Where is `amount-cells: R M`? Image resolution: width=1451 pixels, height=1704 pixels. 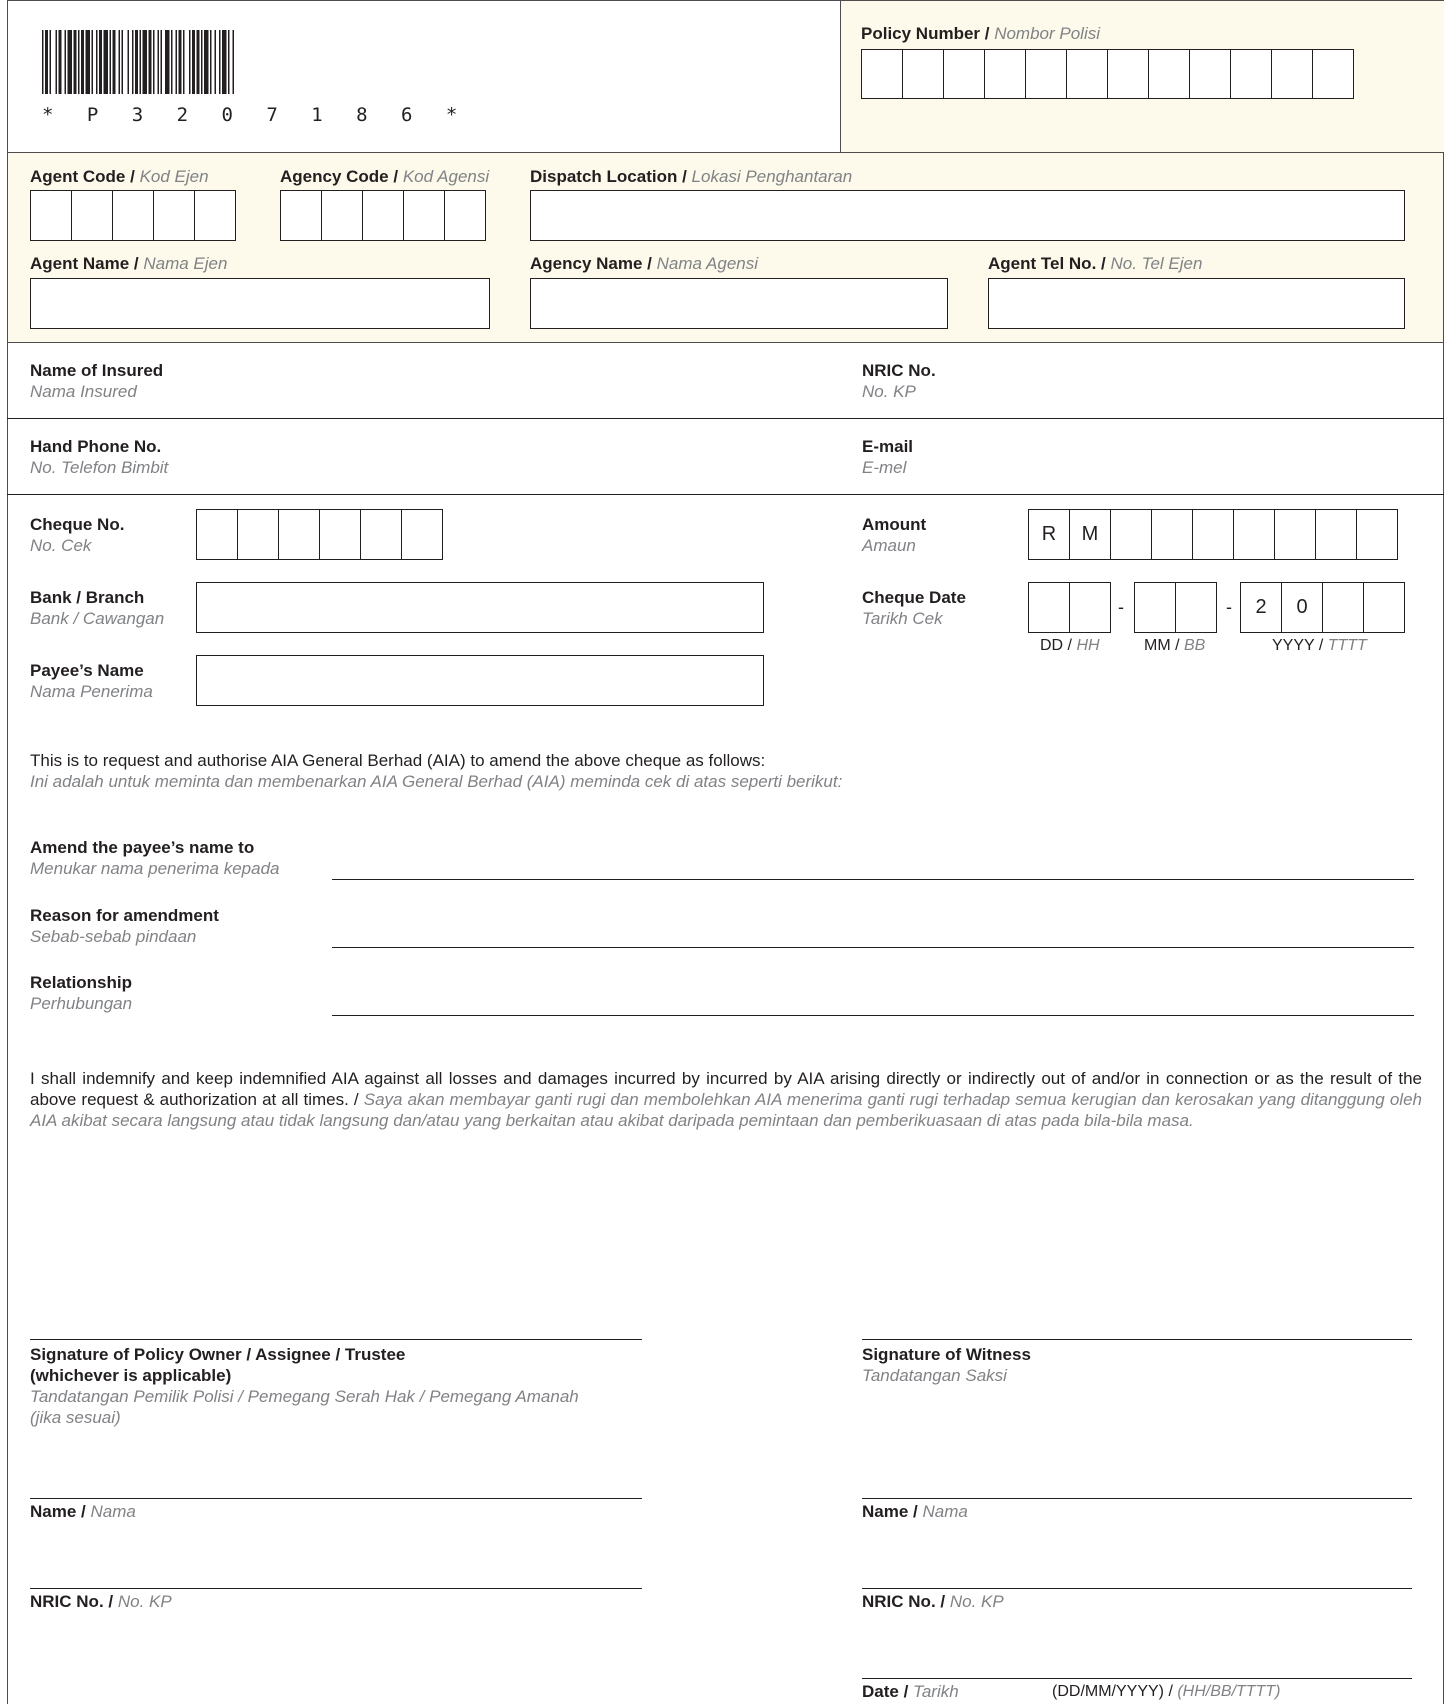
amount-cells: R M is located at coordinates (1213, 534).